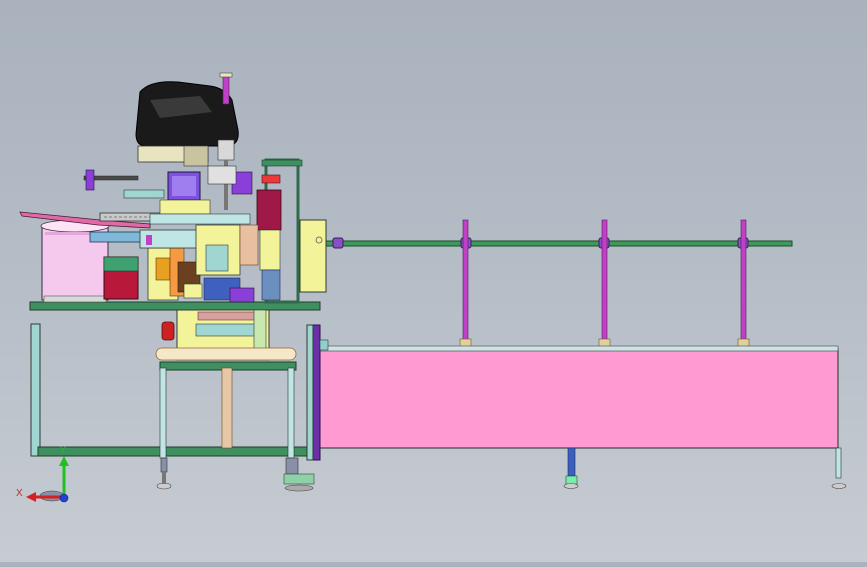  I want to click on guide-rail, so click(556, 243).